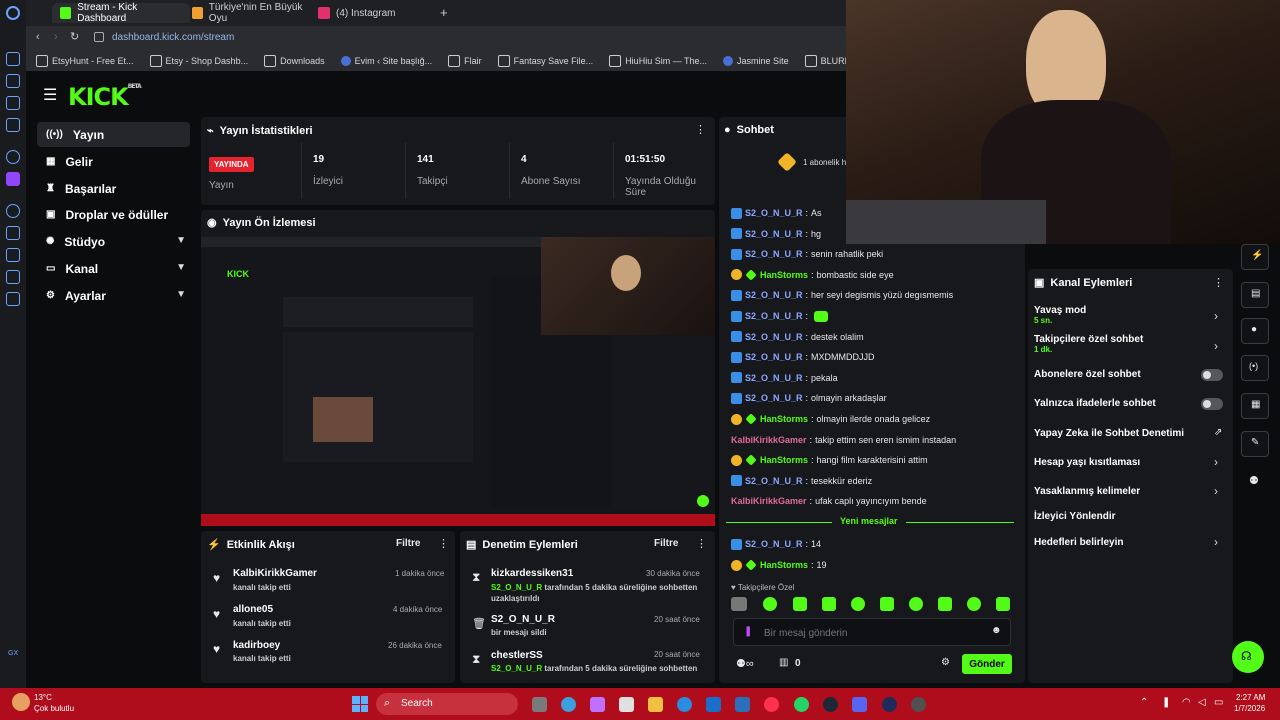 Image resolution: width=1280 pixels, height=720 pixels. Describe the element at coordinates (465, 60) in the screenshot. I see `bookmark-flair: Flair` at that location.